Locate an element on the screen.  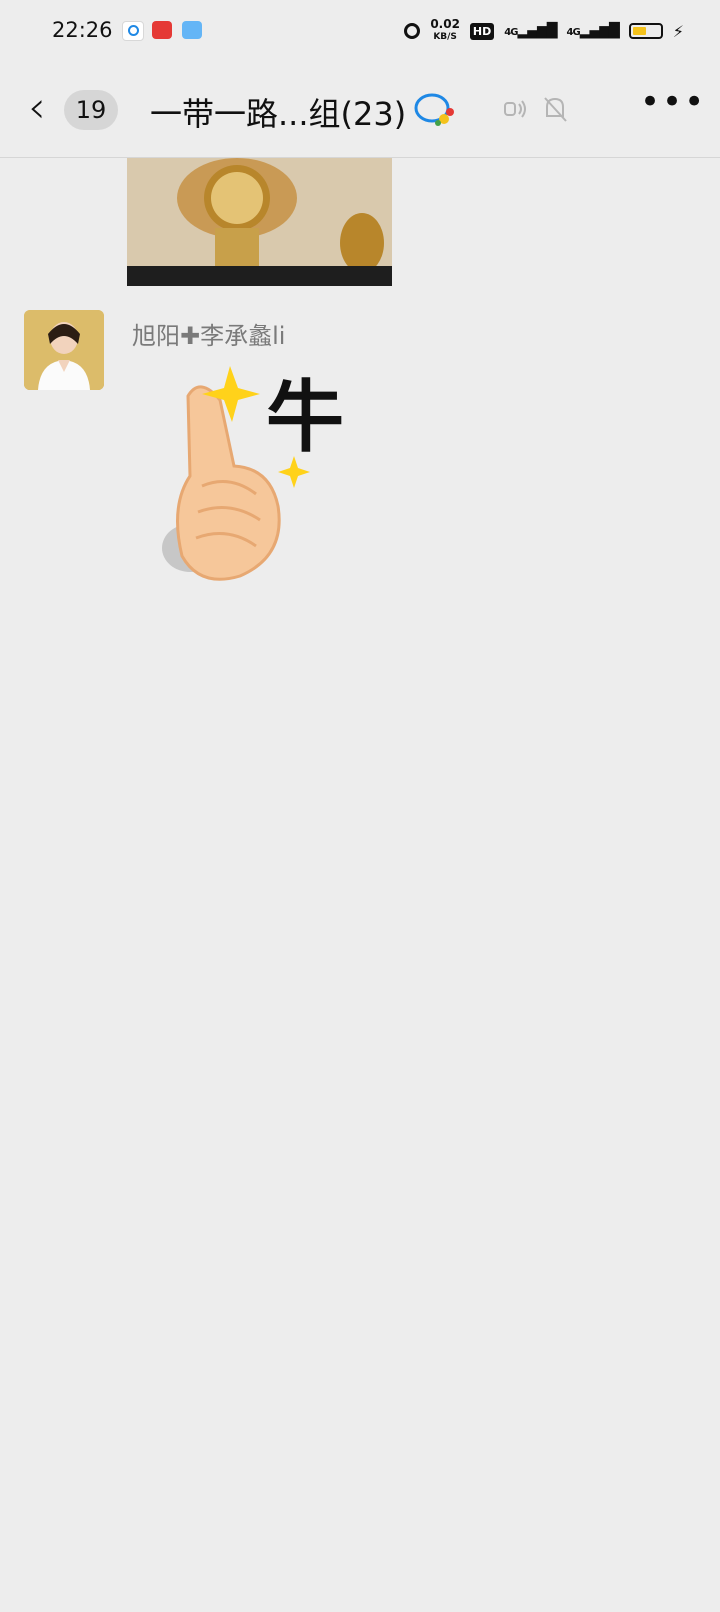
thumbs-up-sticker: 牛 is located at coordinates (260, 473).